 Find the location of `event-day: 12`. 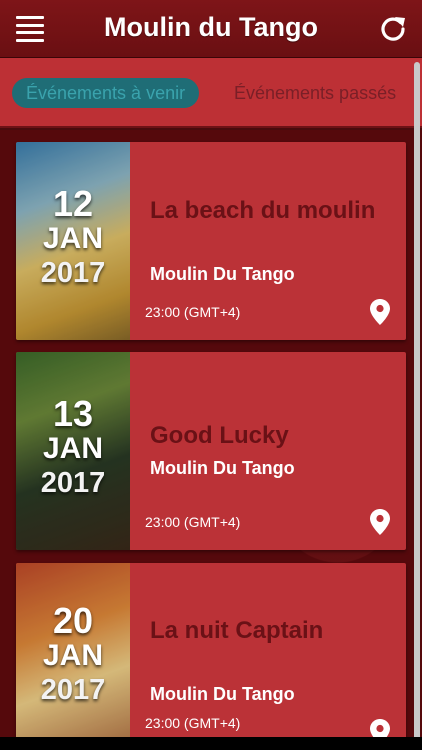

event-day: 12 is located at coordinates (73, 203).